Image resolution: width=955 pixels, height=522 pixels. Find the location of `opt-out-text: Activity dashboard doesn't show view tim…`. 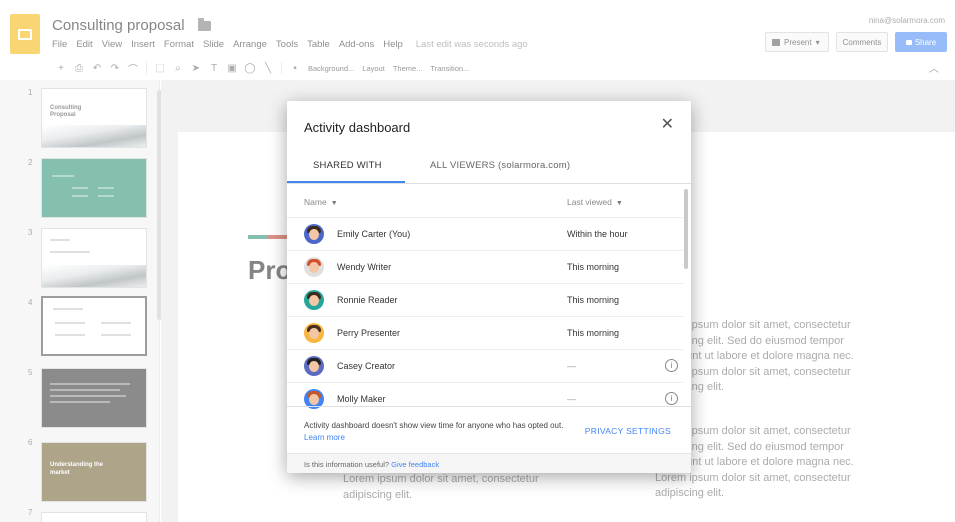

opt-out-text: Activity dashboard doesn't show view tim… is located at coordinates (434, 425).